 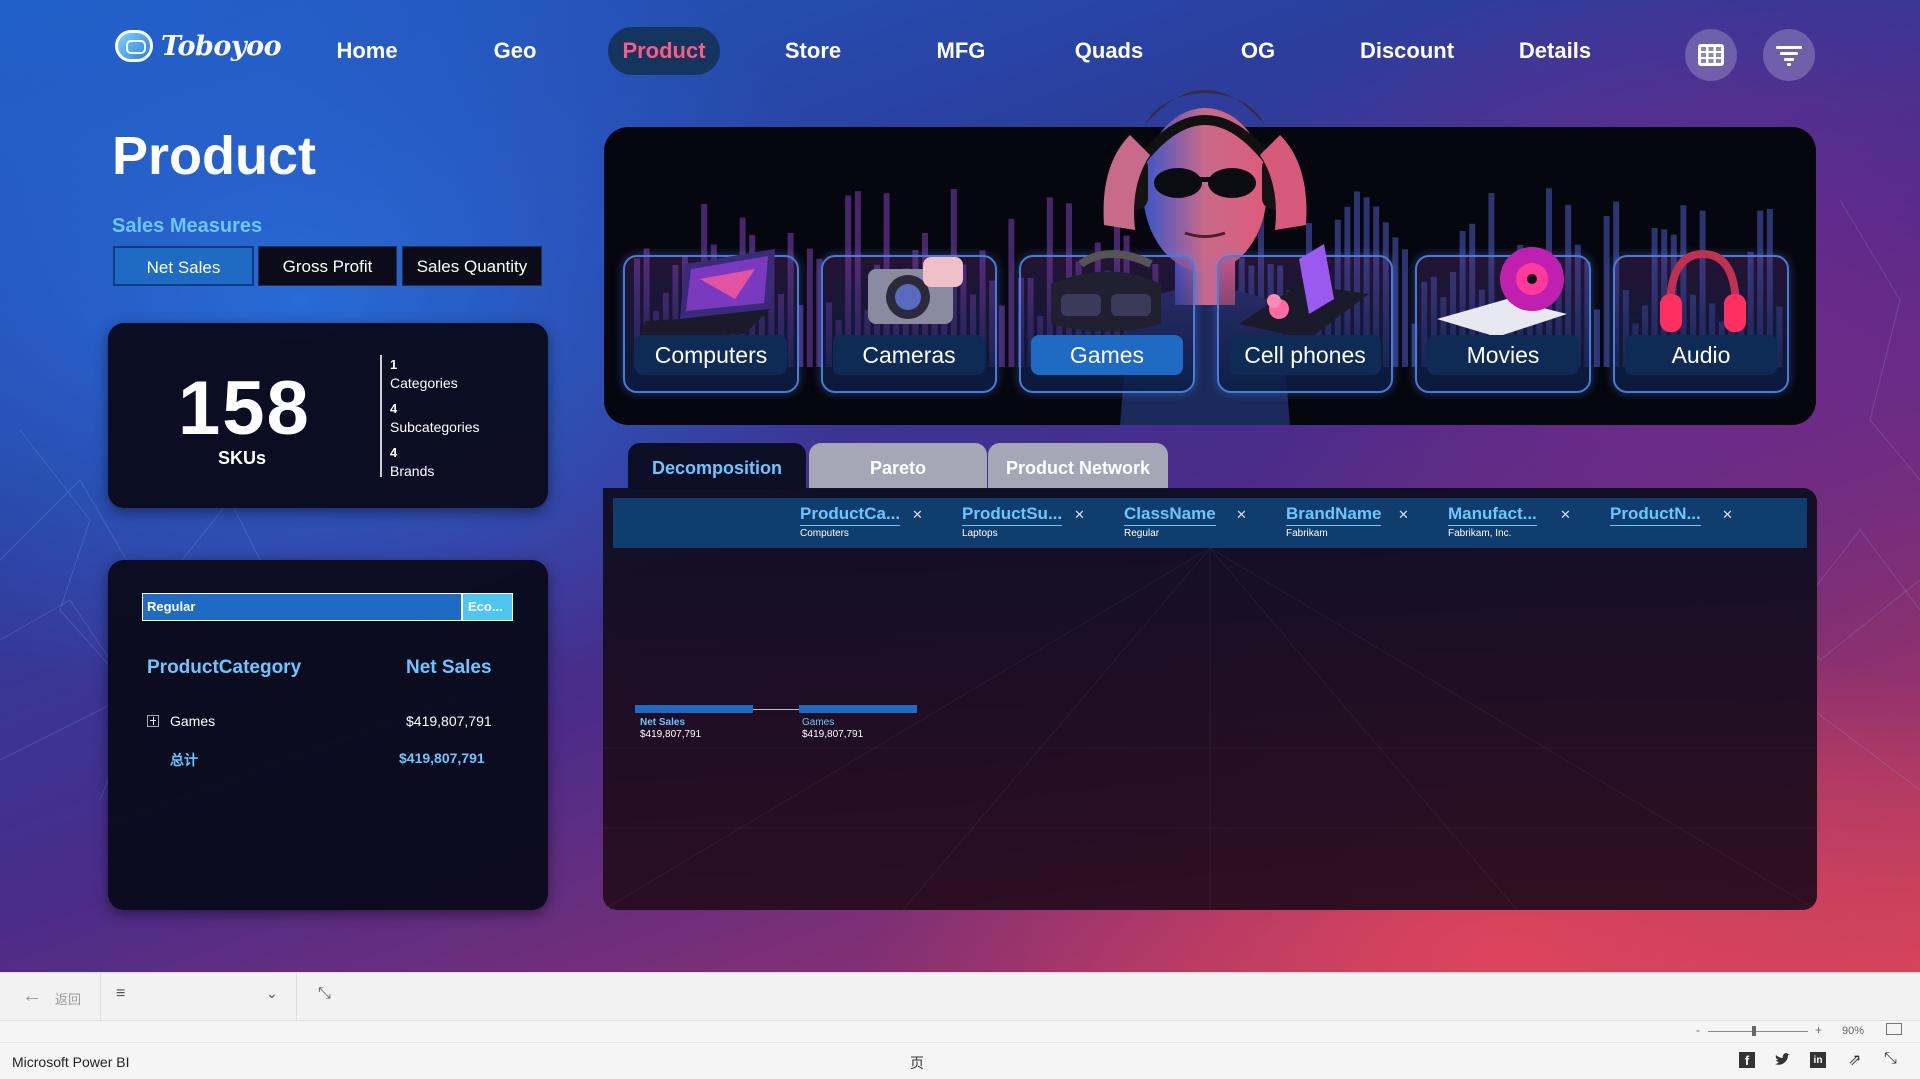 I want to click on disc-player-icon, so click(x=1502, y=292).